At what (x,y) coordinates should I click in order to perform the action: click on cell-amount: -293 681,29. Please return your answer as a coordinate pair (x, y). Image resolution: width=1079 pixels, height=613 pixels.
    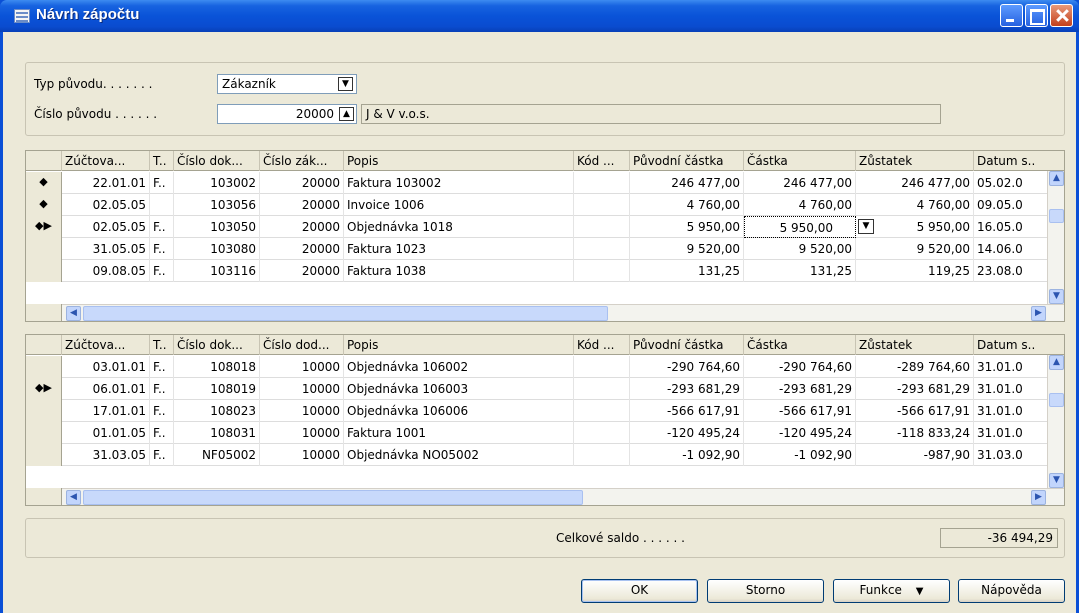
    Looking at the image, I should click on (800, 389).